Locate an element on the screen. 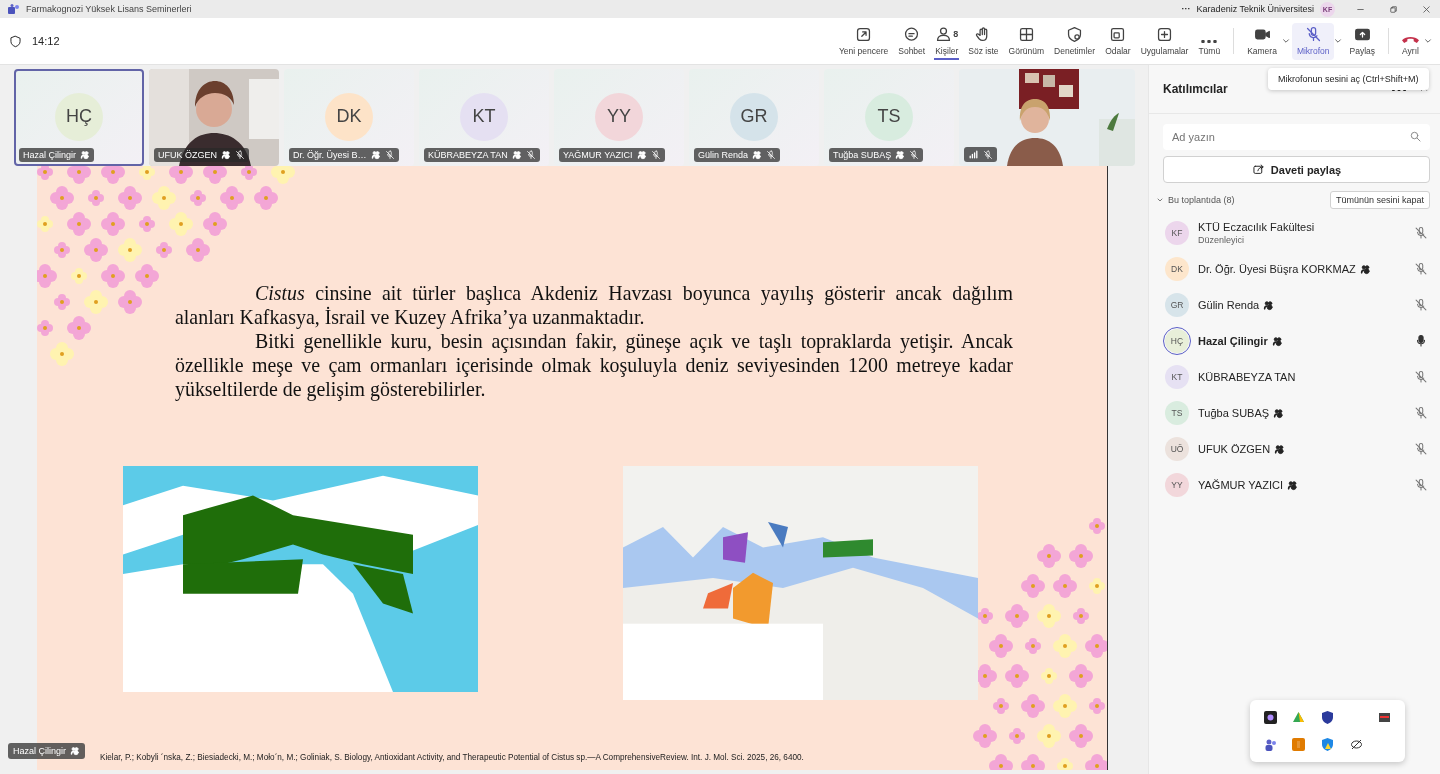 The height and width of the screenshot is (774, 1440). share-button: Paylaş is located at coordinates (1362, 41).